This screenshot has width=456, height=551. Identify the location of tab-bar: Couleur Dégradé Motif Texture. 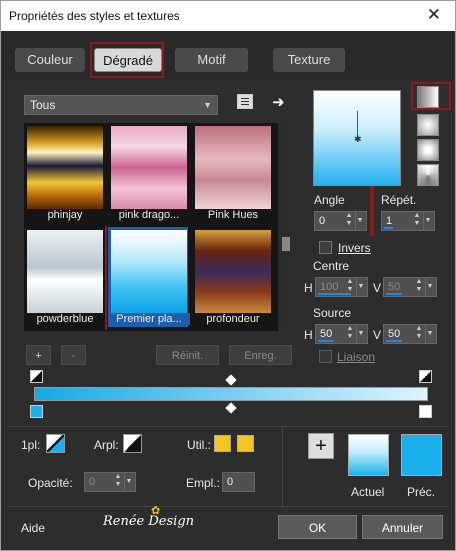
(228, 55).